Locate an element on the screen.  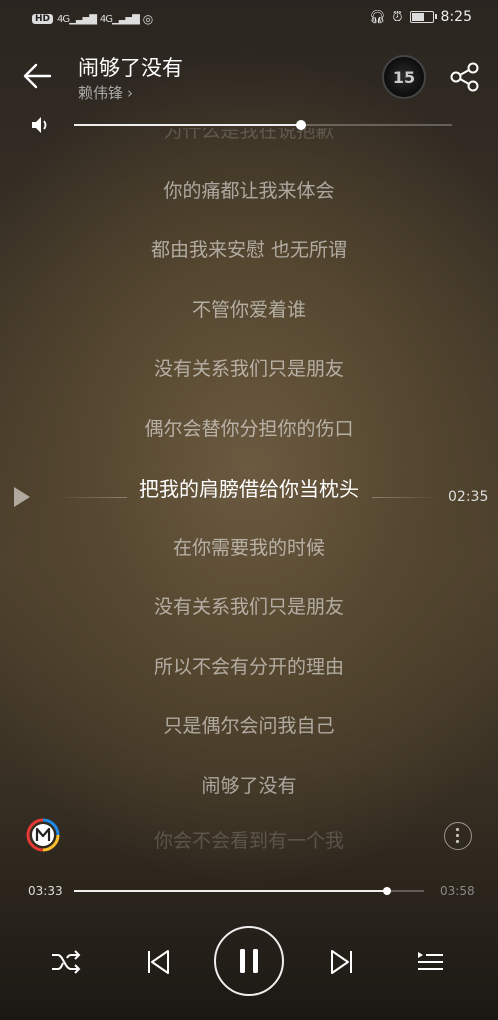
lyric-line: 你的痛都让我来体会 is located at coordinates (249, 189).